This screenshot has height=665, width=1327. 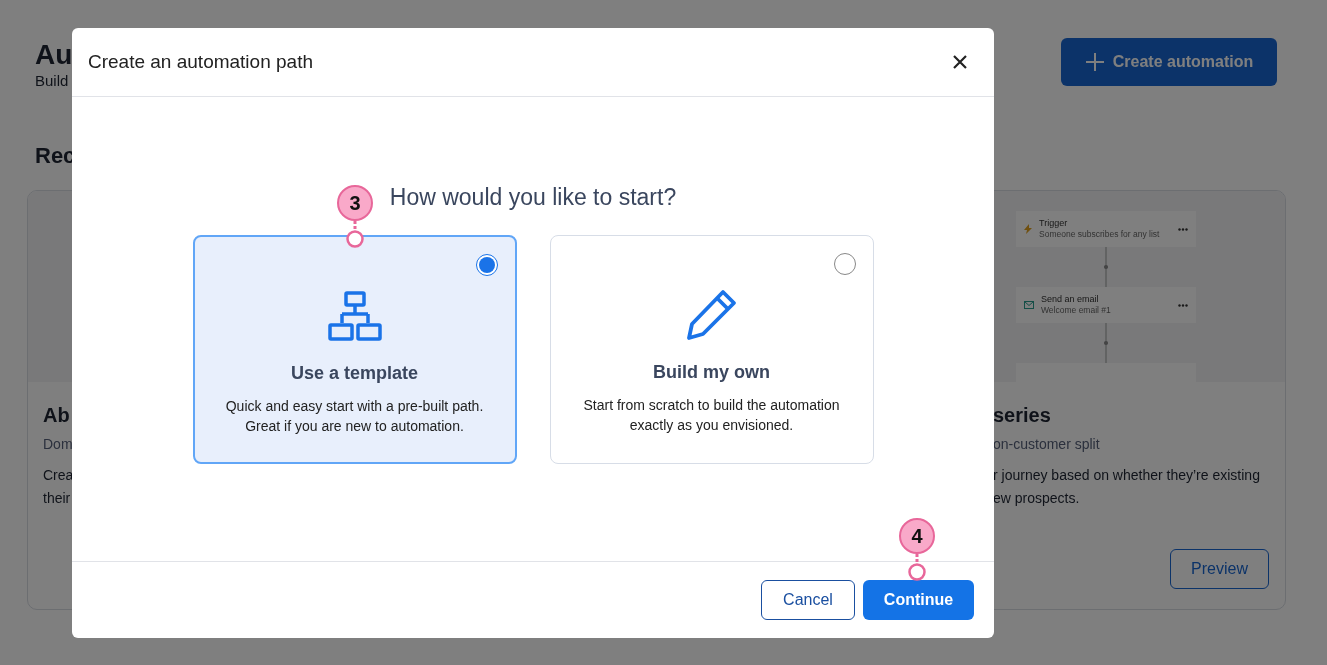 What do you see at coordinates (58, 487) in the screenshot?
I see `card-description: Crea their` at bounding box center [58, 487].